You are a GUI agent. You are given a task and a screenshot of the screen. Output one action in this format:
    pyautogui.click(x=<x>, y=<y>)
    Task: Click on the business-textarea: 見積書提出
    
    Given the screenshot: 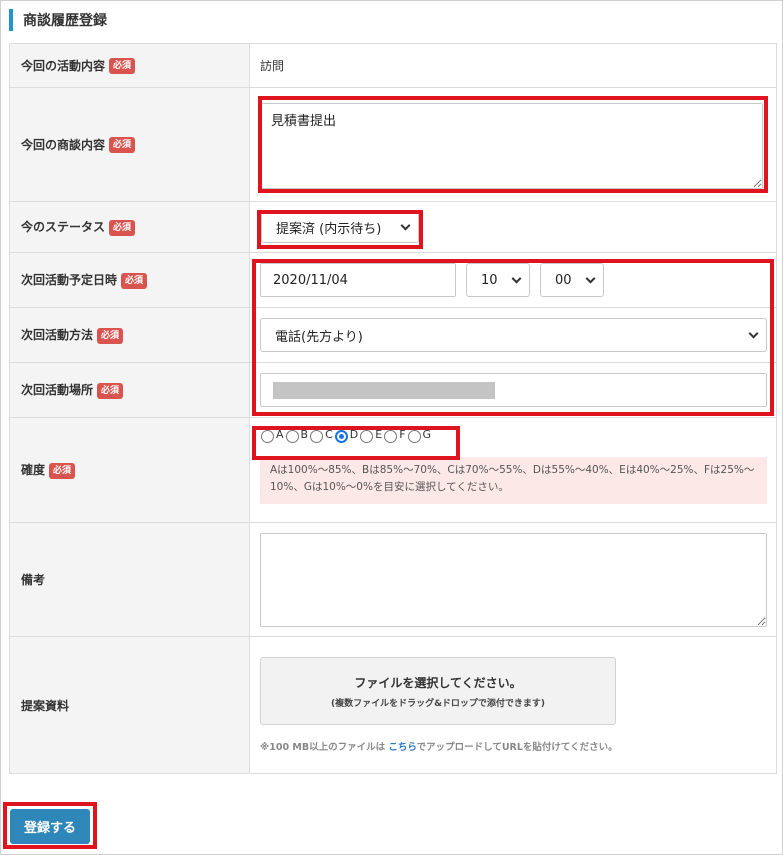 What is the action you would take?
    pyautogui.click(x=511, y=146)
    